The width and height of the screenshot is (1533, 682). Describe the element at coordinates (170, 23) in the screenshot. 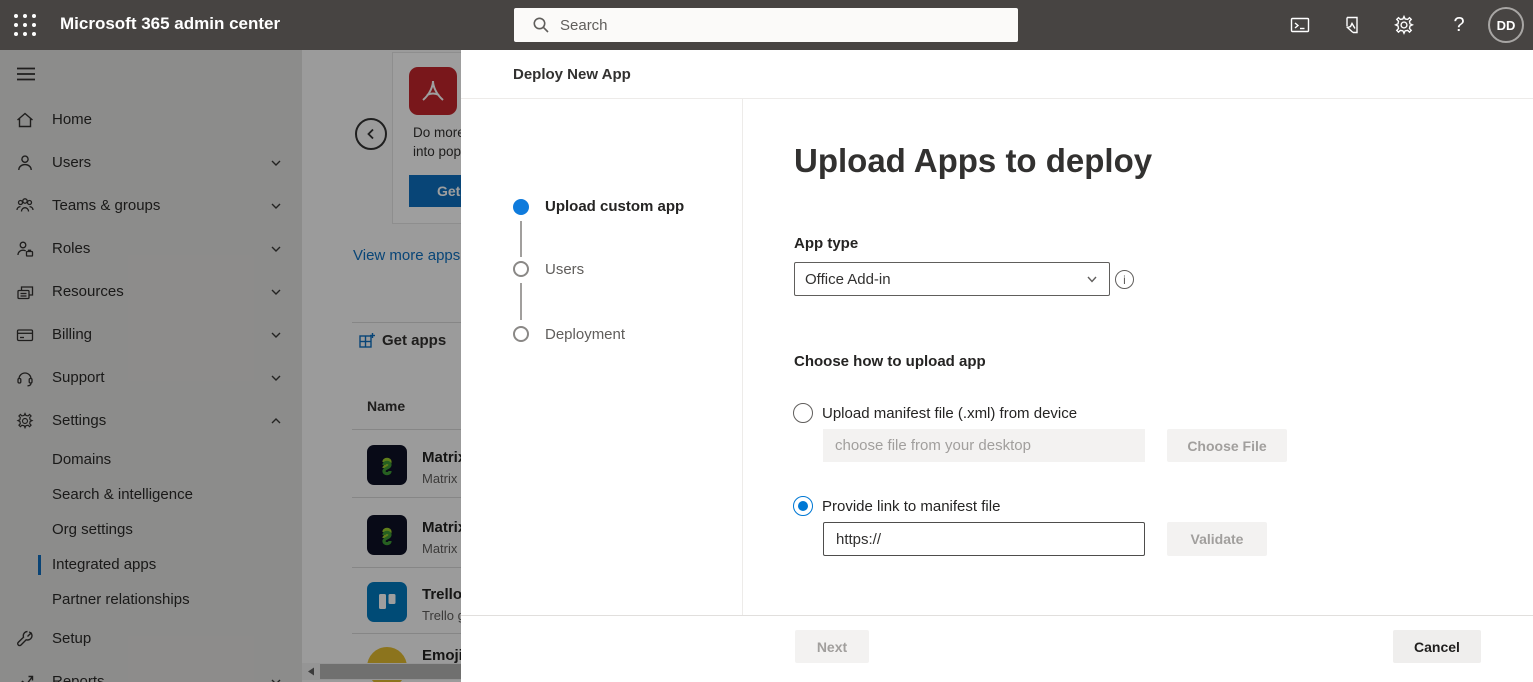

I see `app-title: Microsoft 365 admin center` at that location.